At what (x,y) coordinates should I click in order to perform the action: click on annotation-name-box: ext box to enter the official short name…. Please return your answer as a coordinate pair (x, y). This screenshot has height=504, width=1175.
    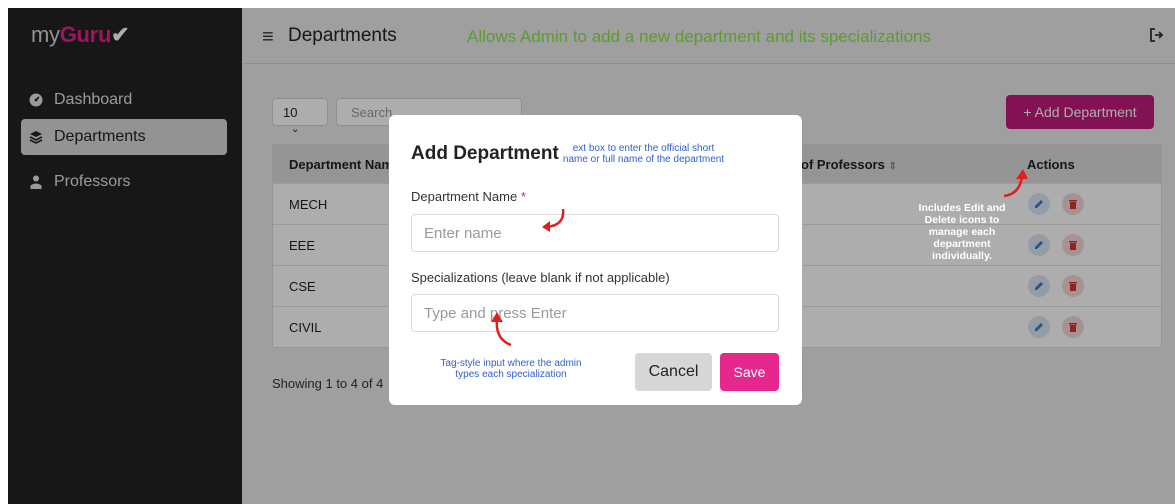
    Looking at the image, I should click on (643, 154).